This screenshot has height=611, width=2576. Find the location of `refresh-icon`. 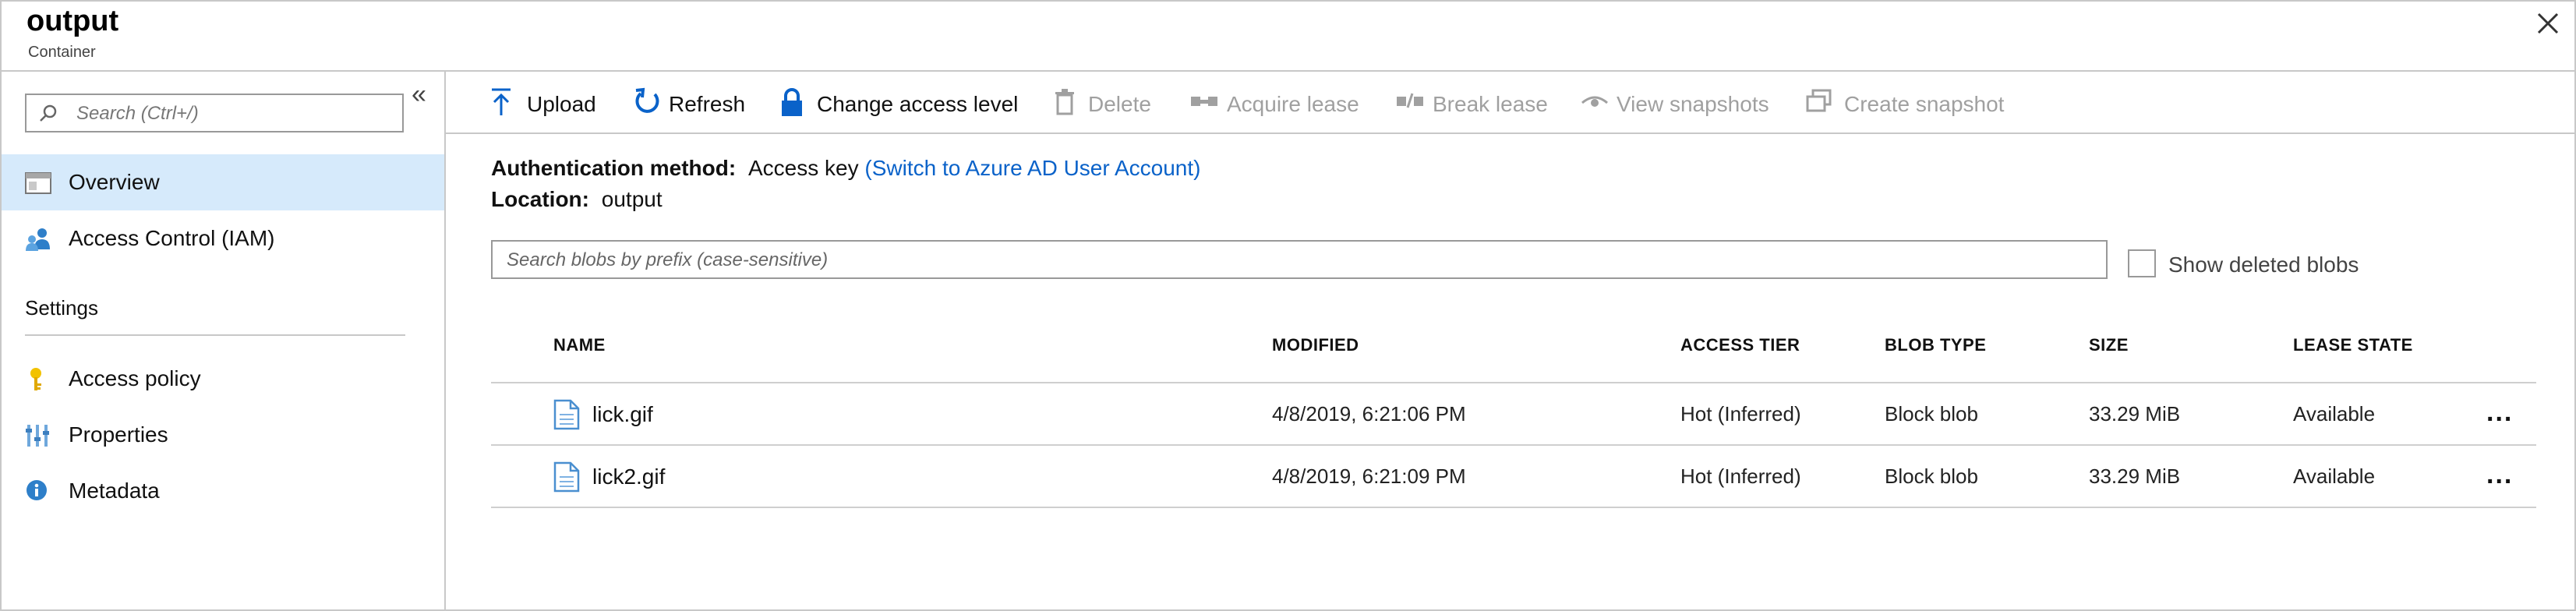

refresh-icon is located at coordinates (647, 100).